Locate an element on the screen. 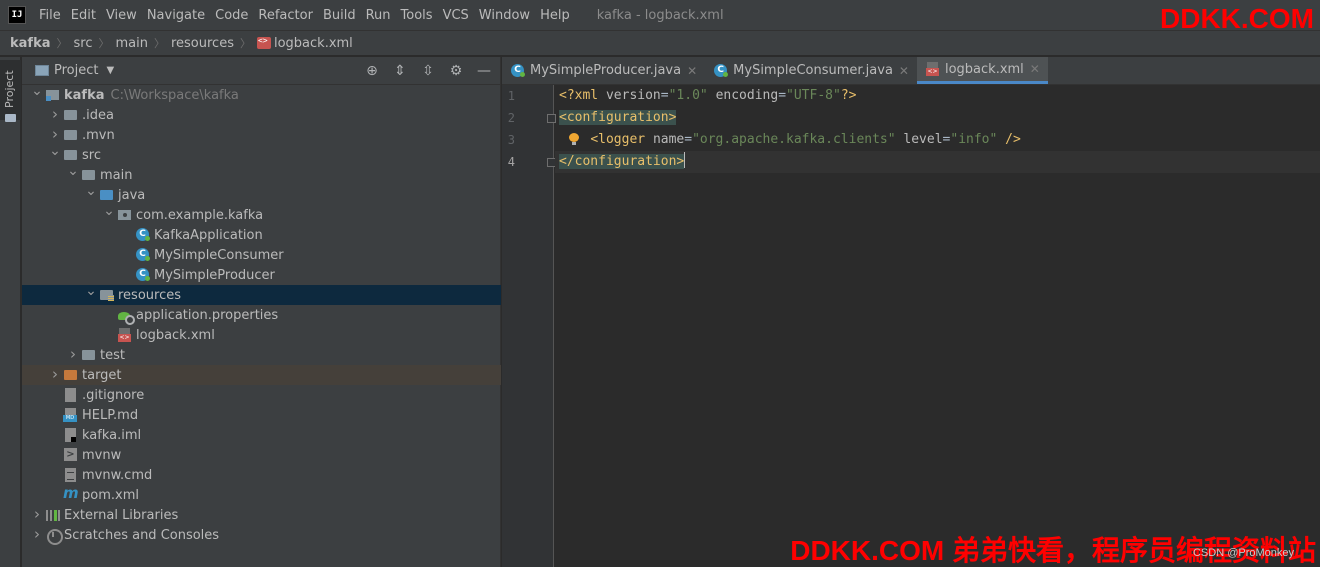  editor-tab-label: MySimpleConsumer.java is located at coordinates (813, 70).